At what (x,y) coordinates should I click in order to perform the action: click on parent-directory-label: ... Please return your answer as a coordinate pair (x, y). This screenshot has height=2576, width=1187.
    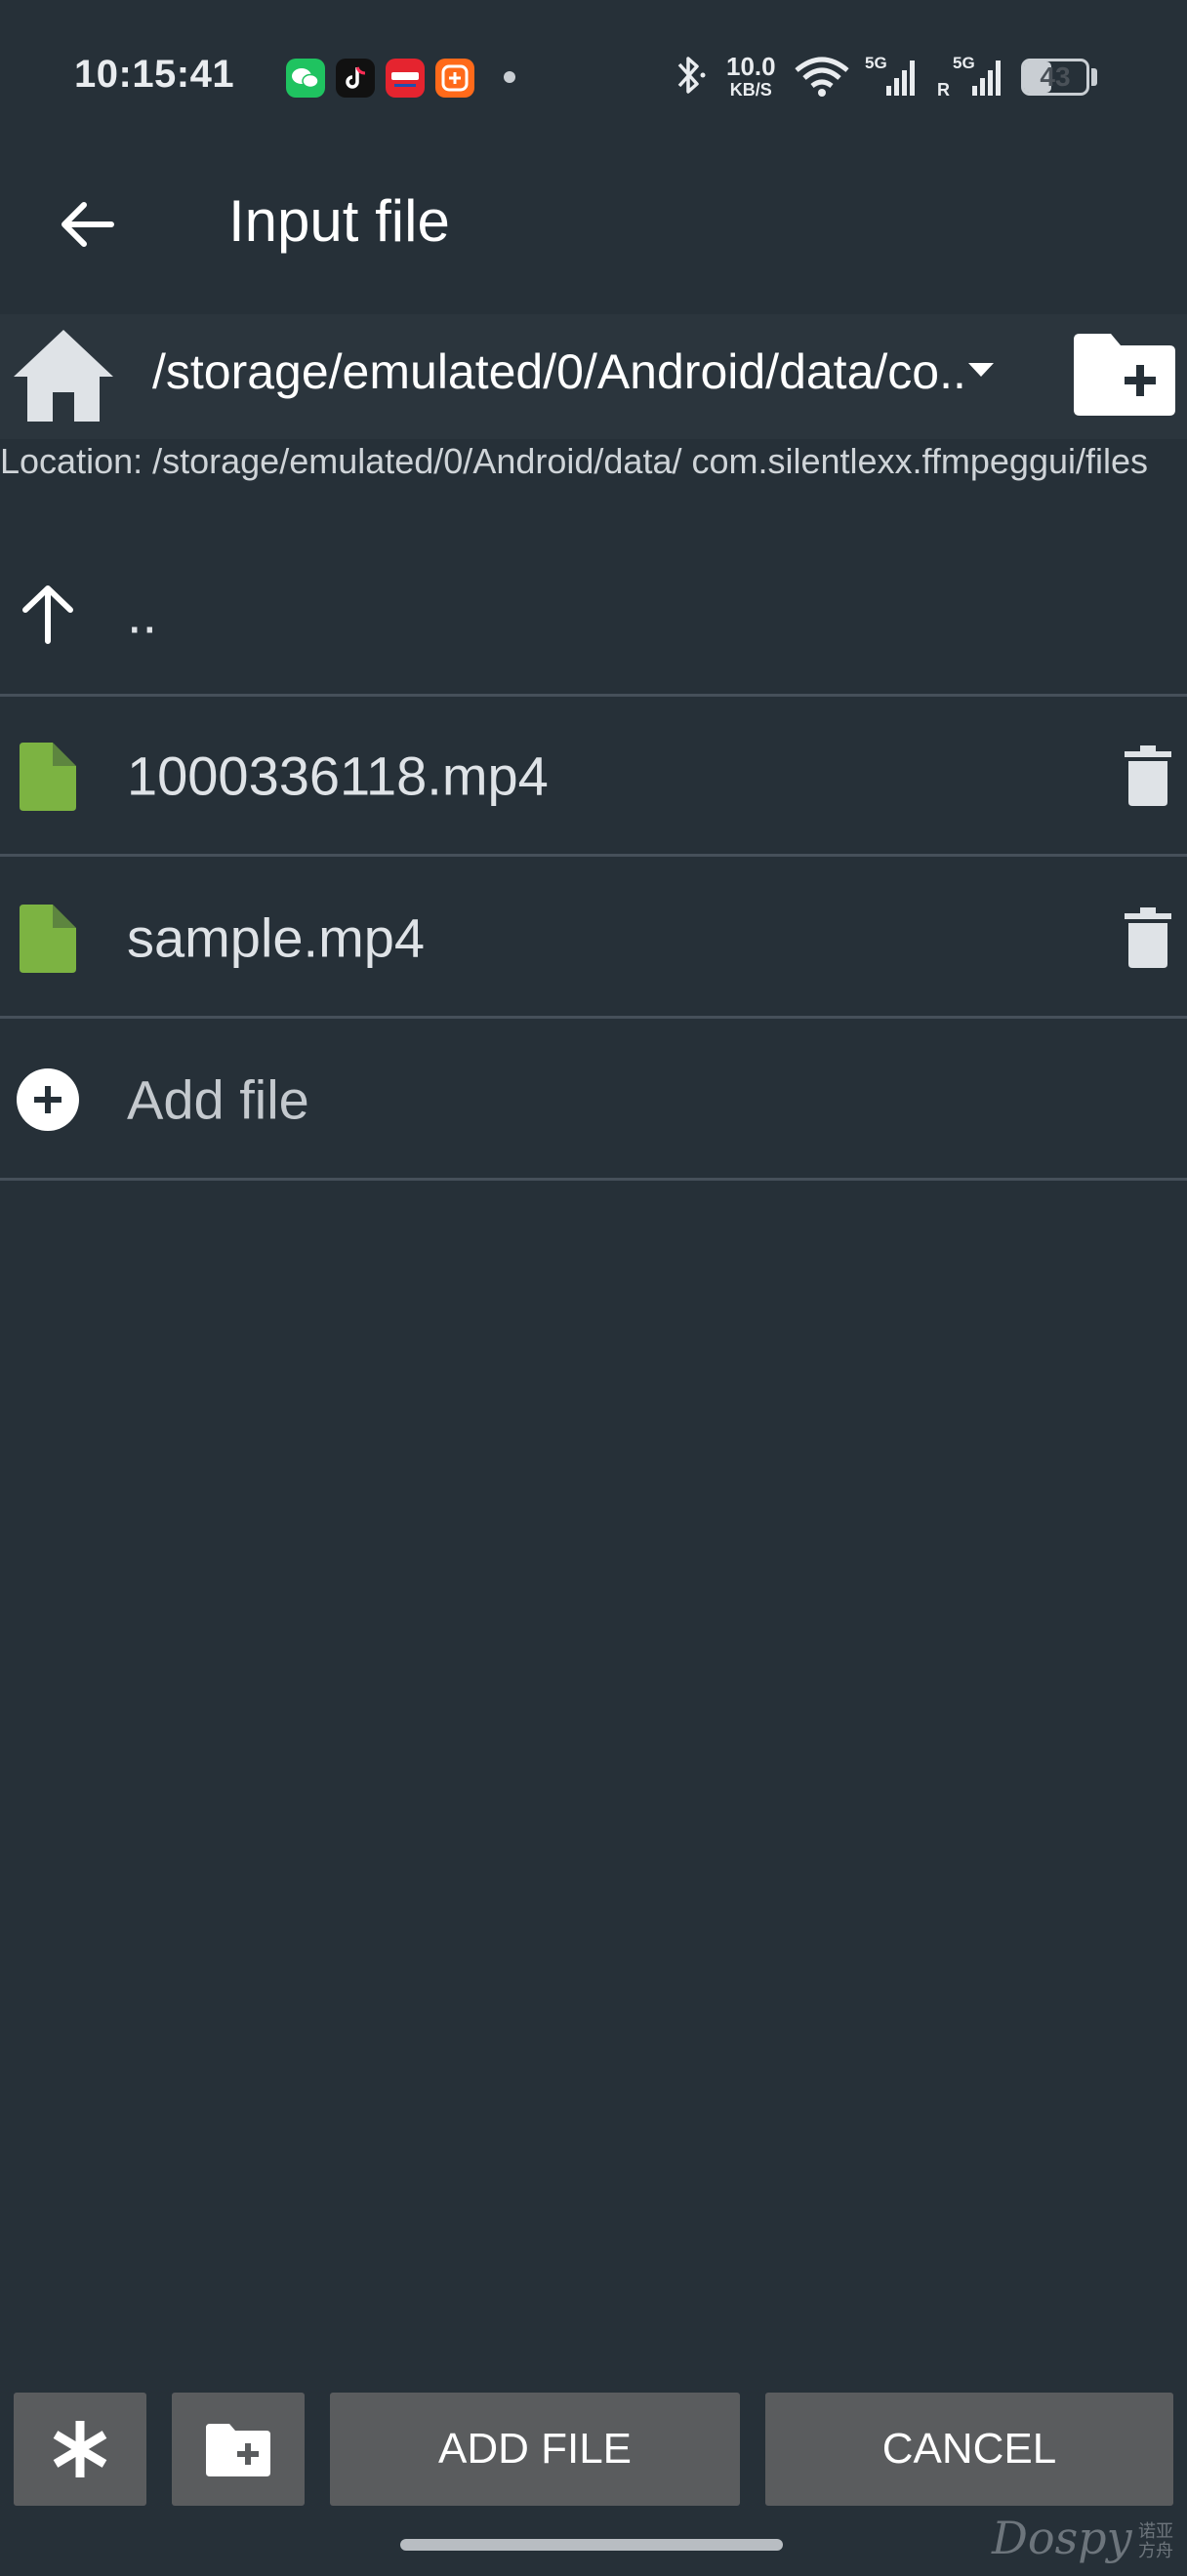
    Looking at the image, I should click on (142, 613).